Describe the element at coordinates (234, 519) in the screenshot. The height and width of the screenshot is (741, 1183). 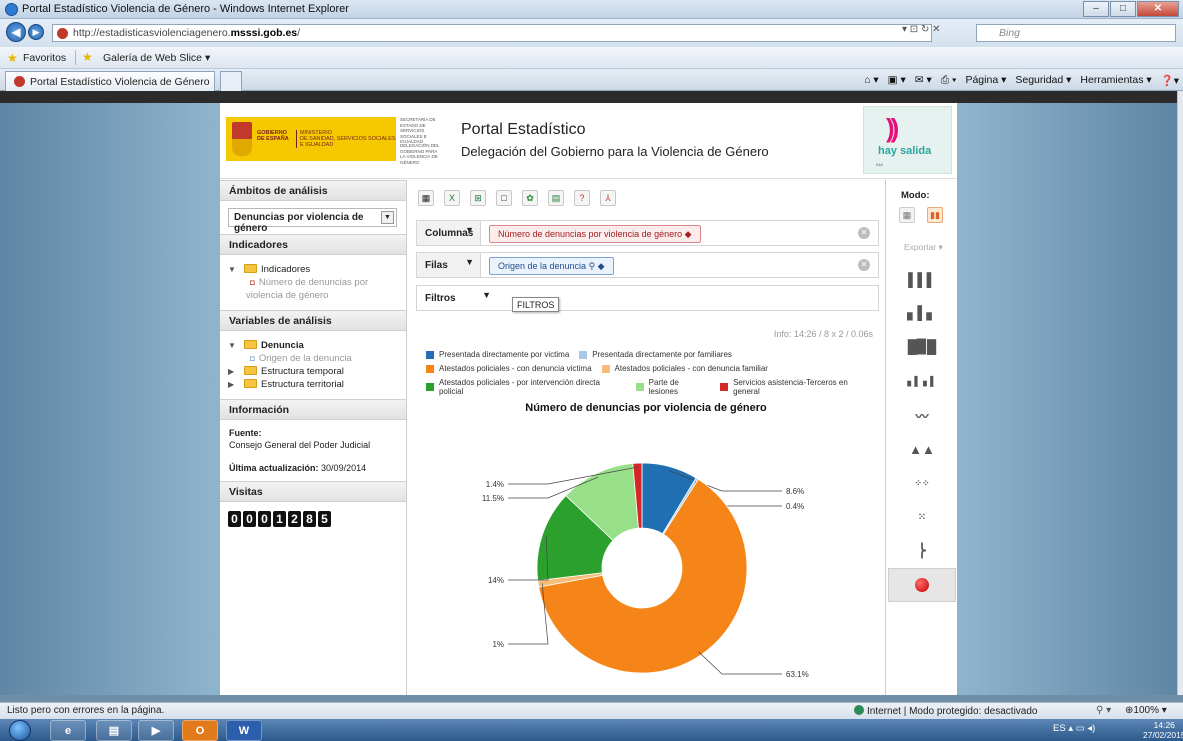
I see `counter-digit: 0` at that location.